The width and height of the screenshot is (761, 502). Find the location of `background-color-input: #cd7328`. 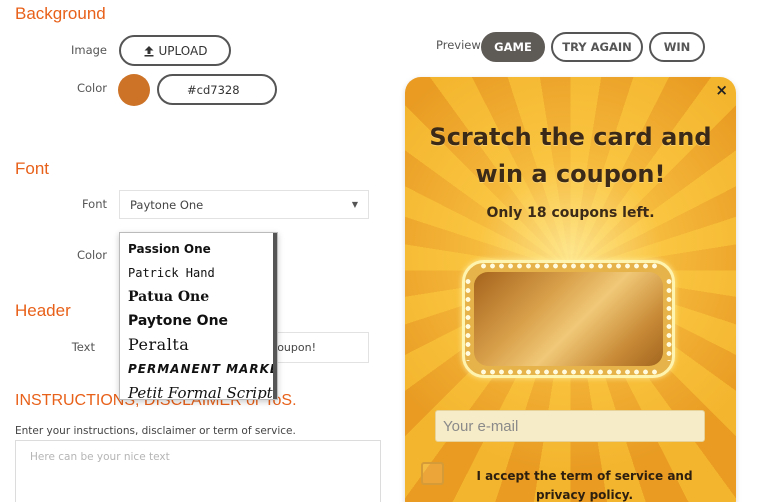

background-color-input: #cd7328 is located at coordinates (217, 89).